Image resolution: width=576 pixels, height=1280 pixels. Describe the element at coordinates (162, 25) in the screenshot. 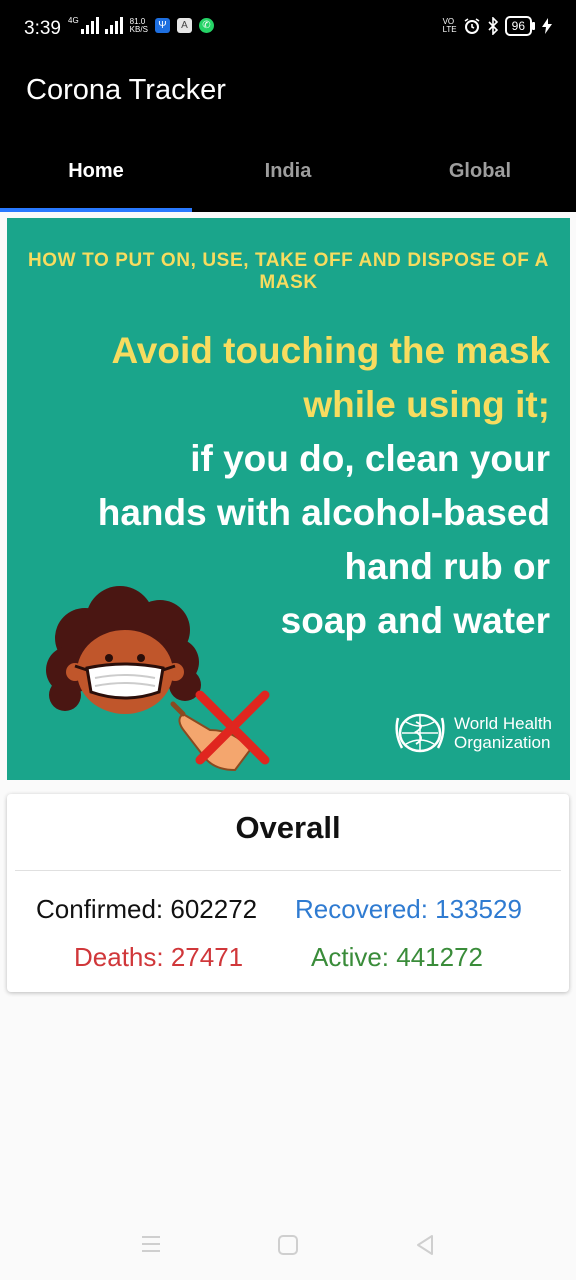

I see `usb-icon: Ψ` at that location.